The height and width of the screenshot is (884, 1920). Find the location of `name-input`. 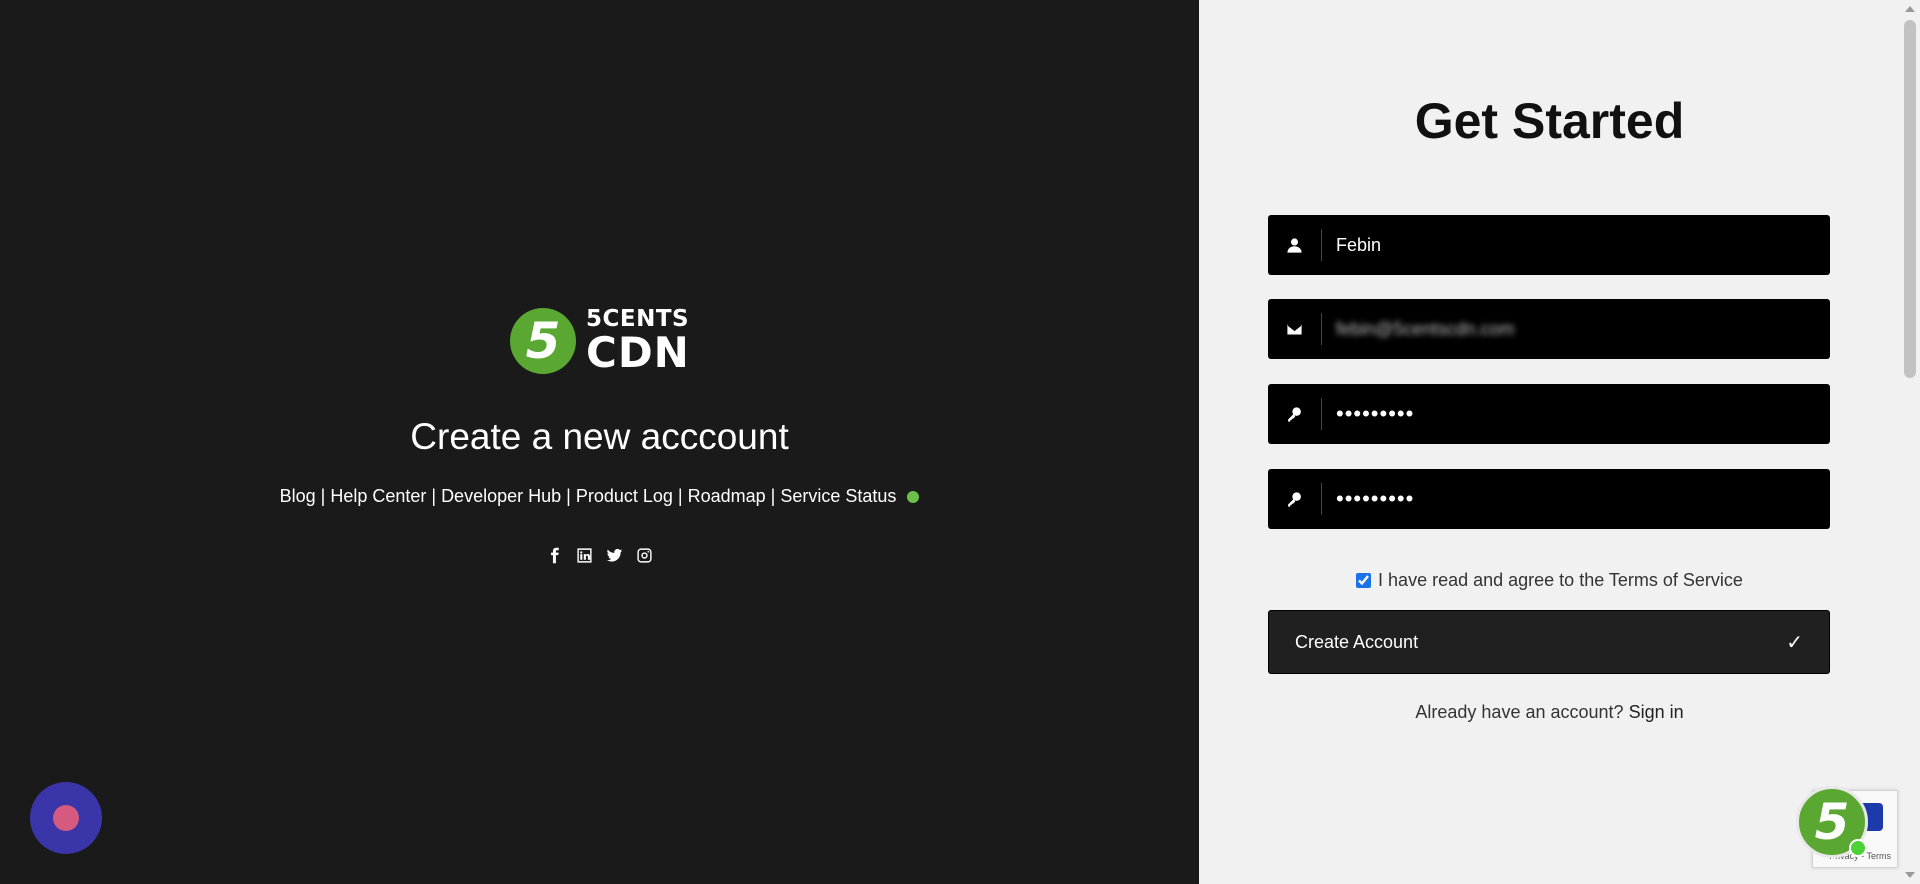

name-input is located at coordinates (1576, 245).